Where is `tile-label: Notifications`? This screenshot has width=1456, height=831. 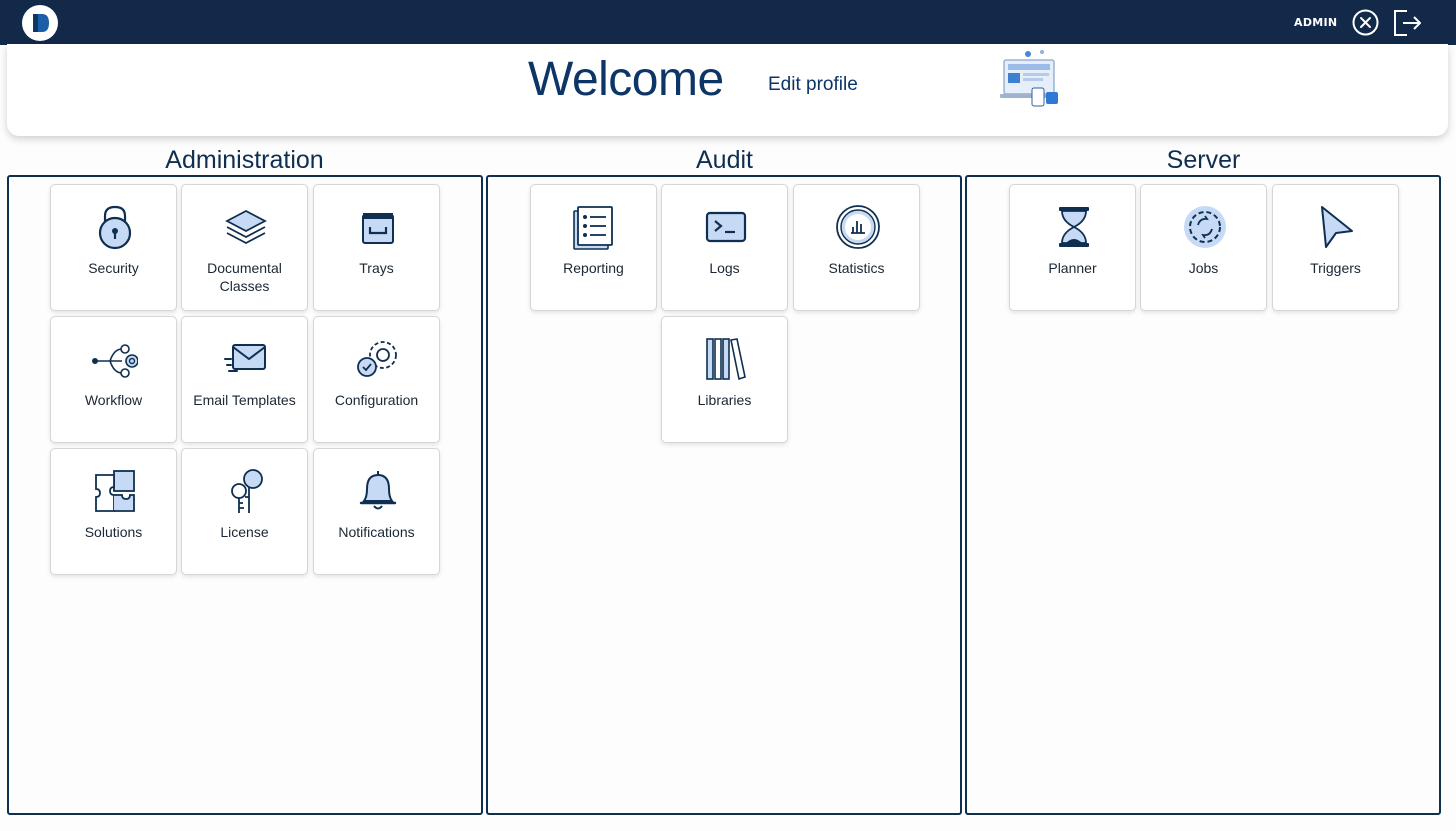
tile-label: Notifications is located at coordinates (376, 532).